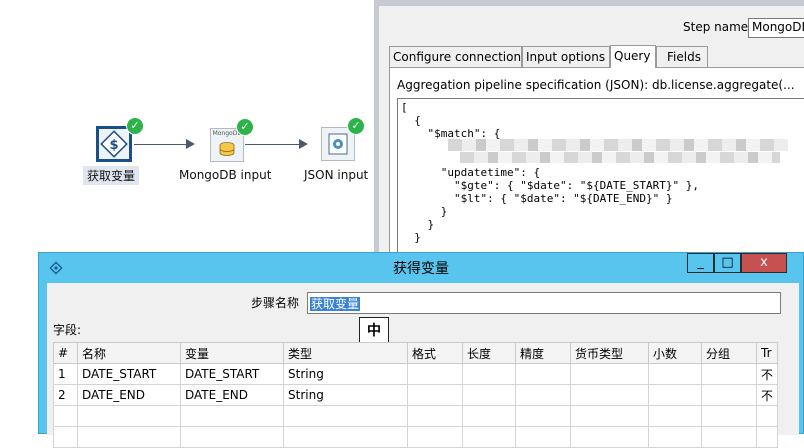 The height and width of the screenshot is (448, 804). I want to click on table-cell: 2, so click(65, 395).